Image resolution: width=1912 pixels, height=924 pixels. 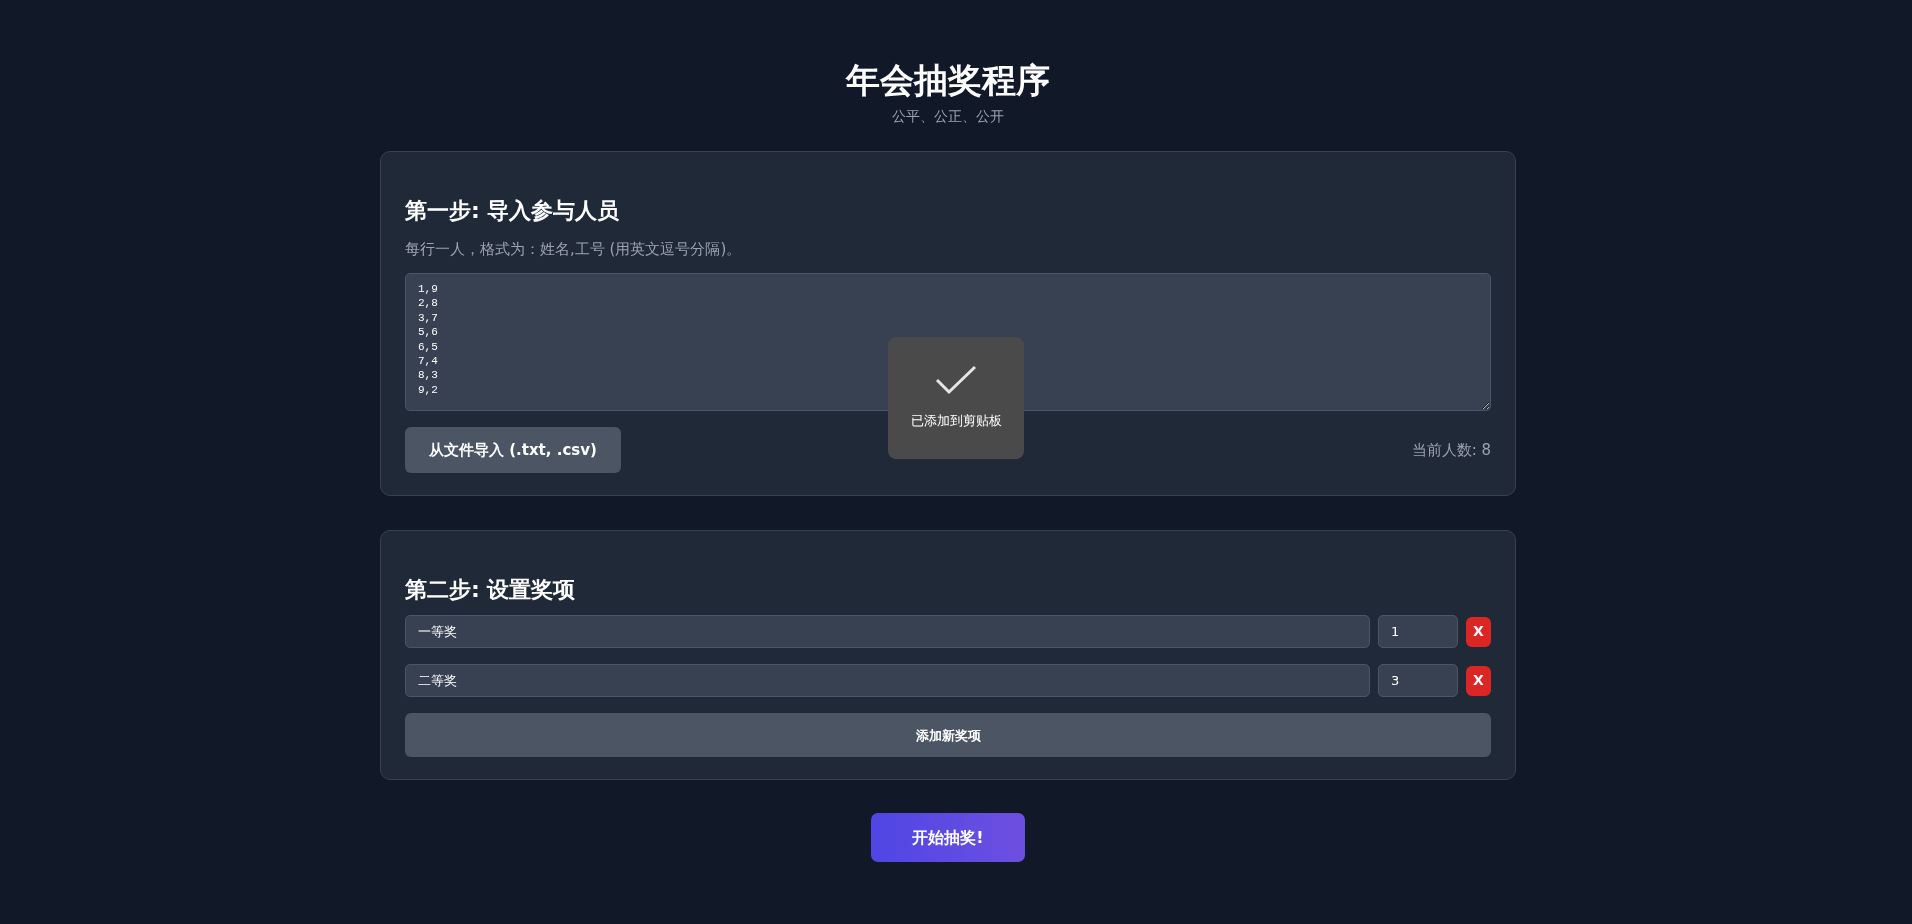 What do you see at coordinates (512, 210) in the screenshot?
I see `step-heading: 第一步: 导入参与人员` at bounding box center [512, 210].